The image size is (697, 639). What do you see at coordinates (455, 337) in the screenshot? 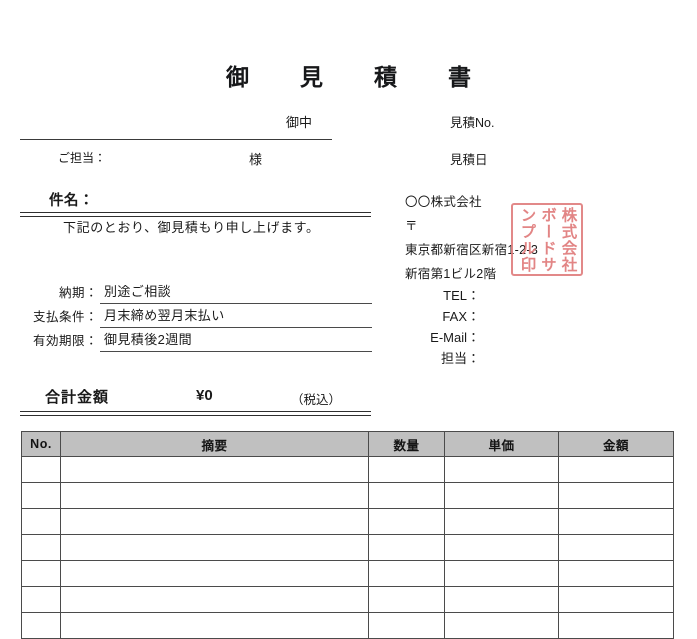
I see `seller-email-label: E-Mail：` at bounding box center [455, 337].